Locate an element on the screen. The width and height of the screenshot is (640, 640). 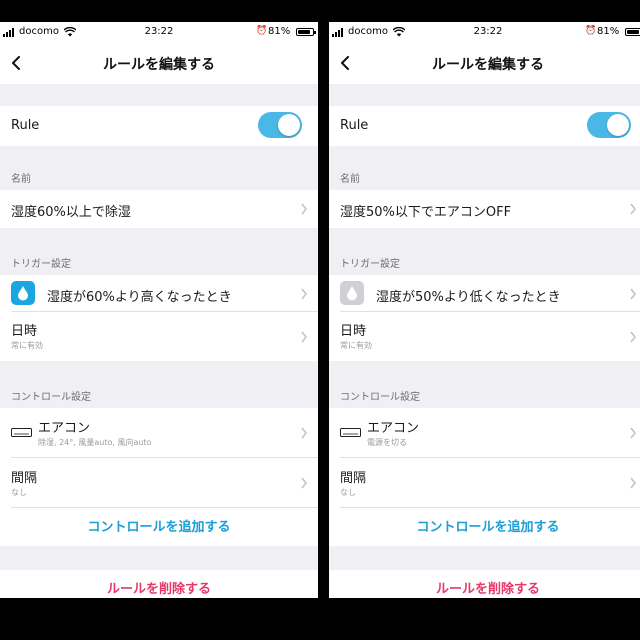
control-ac-sub: 電源を切る is located at coordinates (387, 442).